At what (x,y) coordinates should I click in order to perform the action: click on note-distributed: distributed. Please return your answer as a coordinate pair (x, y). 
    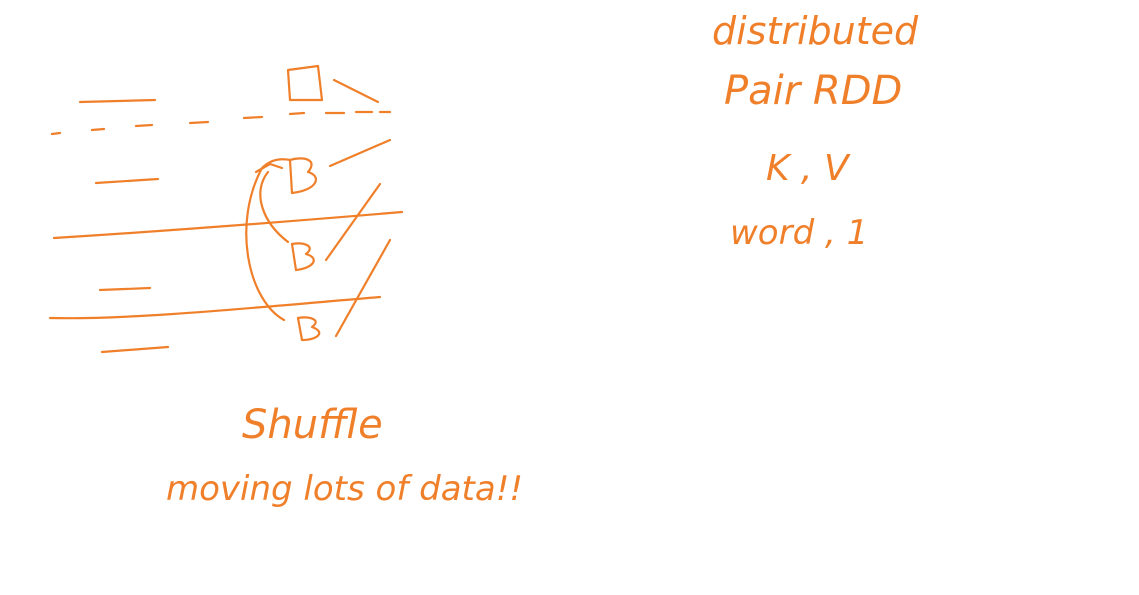
    Looking at the image, I should click on (815, 31).